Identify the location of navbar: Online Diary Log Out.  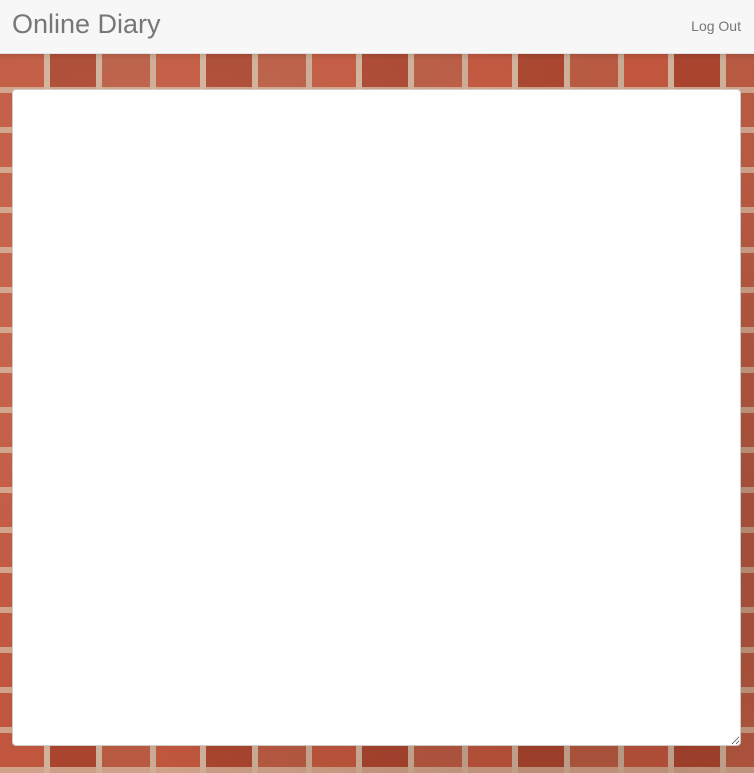
(377, 27).